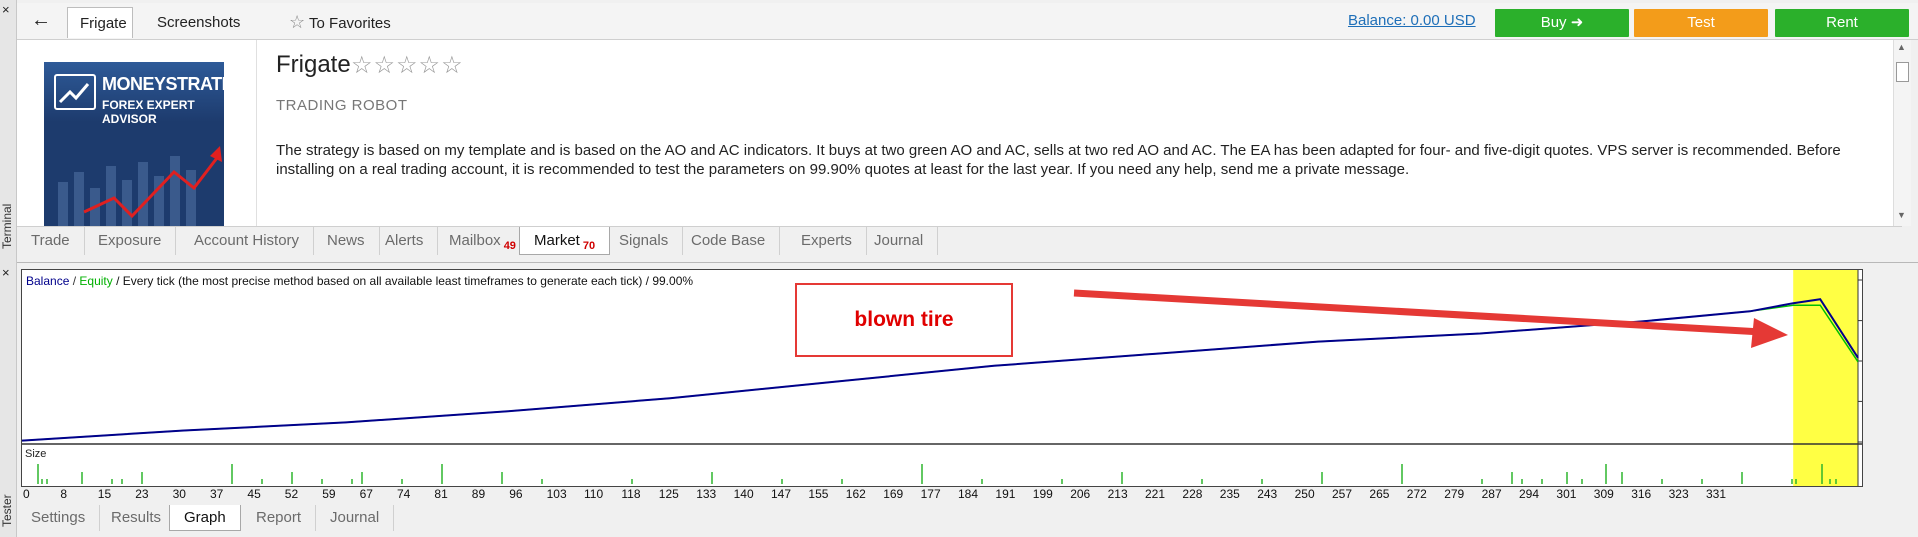  What do you see at coordinates (405, 241) in the screenshot?
I see `tab-alerts: Alerts` at bounding box center [405, 241].